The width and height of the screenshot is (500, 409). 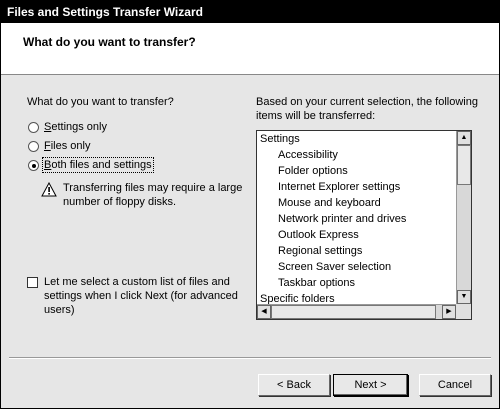 What do you see at coordinates (335, 267) in the screenshot?
I see `list-item: Screen Saver selection` at bounding box center [335, 267].